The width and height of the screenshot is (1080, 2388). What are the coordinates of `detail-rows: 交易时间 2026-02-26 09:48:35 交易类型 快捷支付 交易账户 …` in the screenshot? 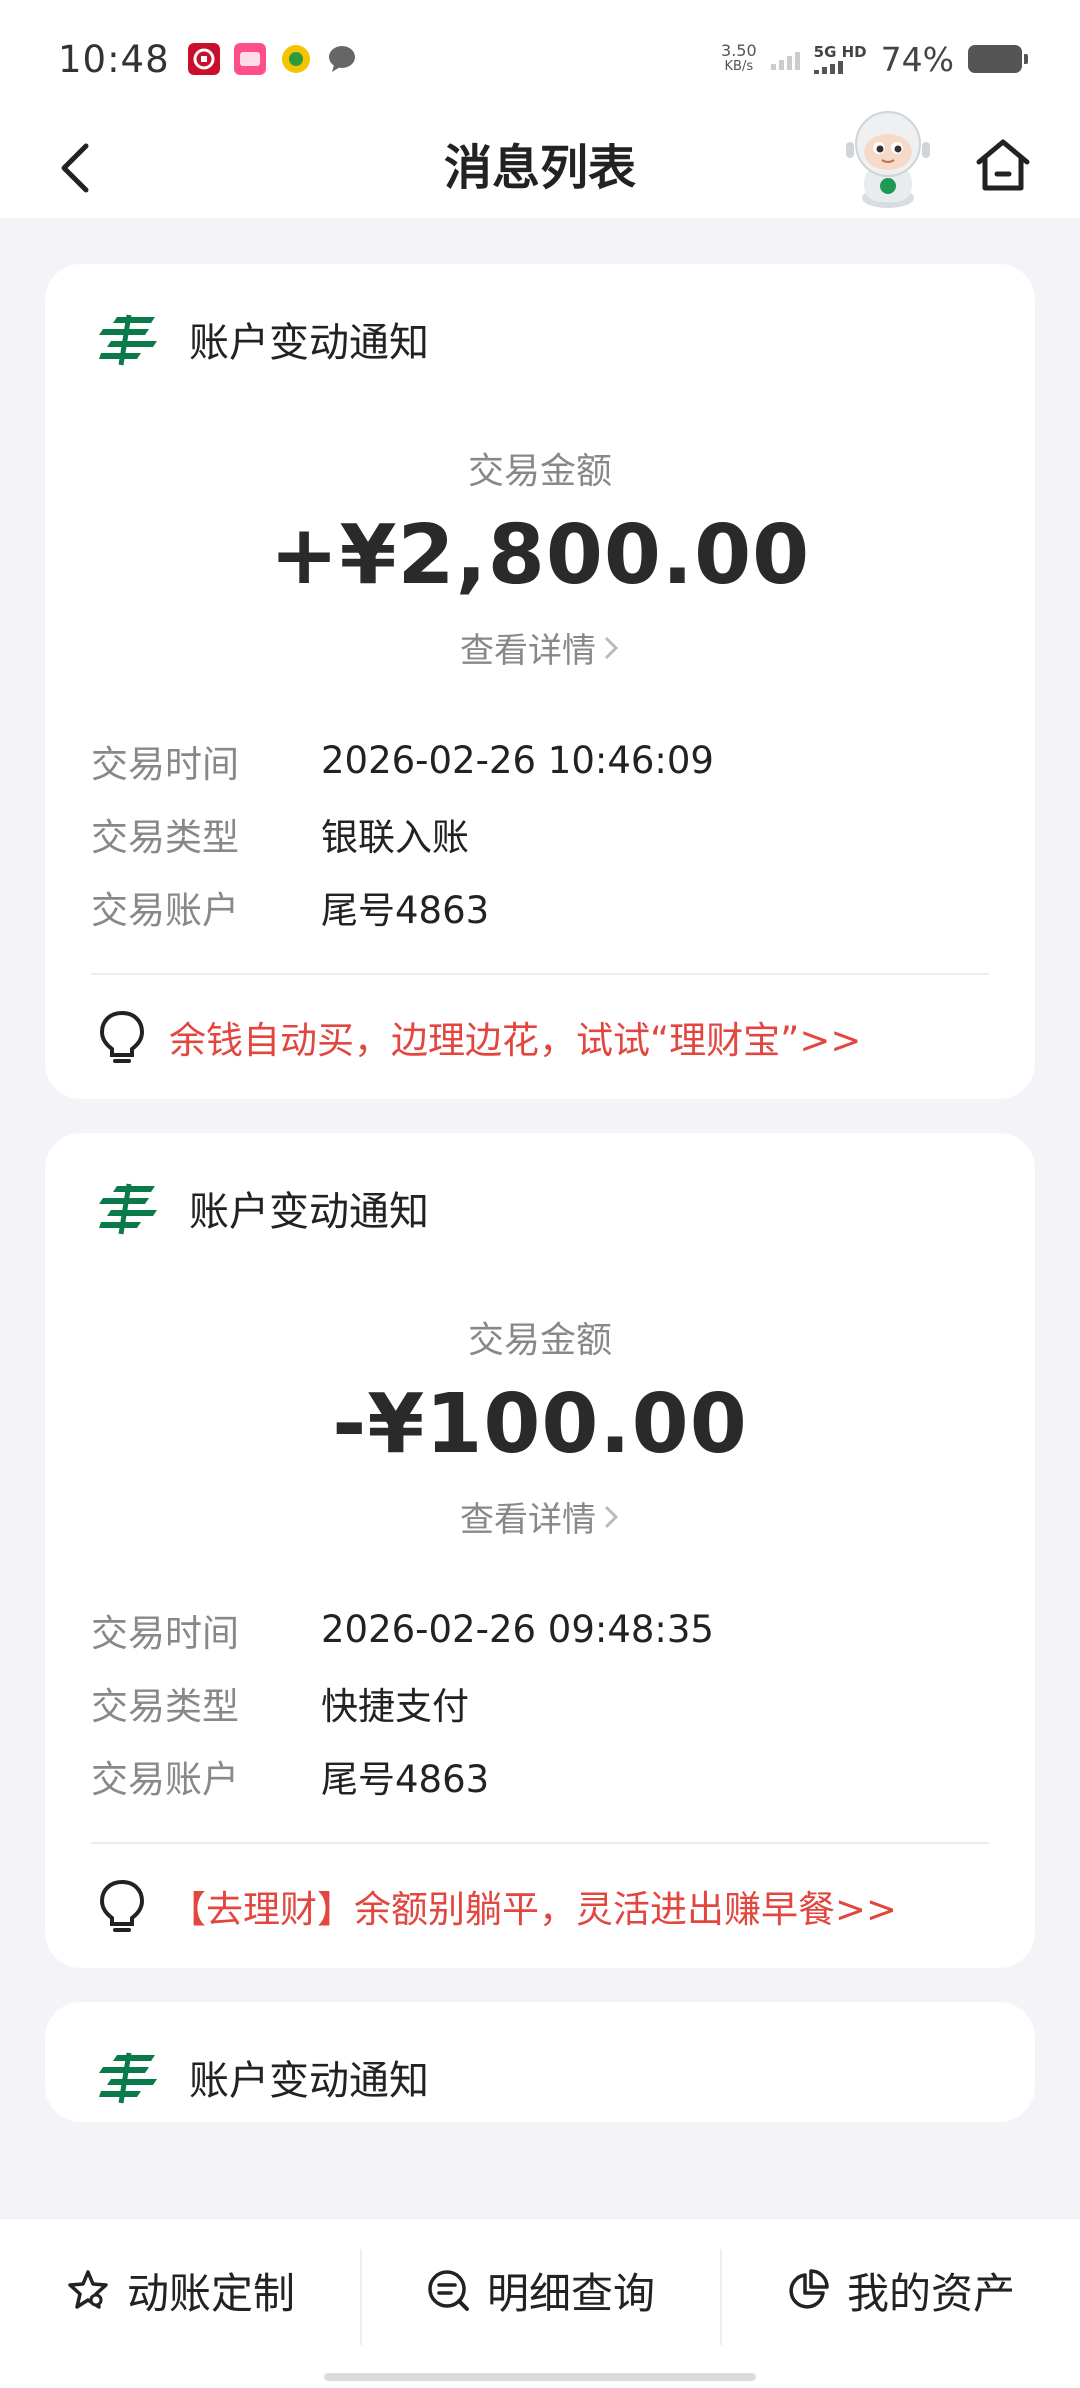 It's located at (540, 1702).